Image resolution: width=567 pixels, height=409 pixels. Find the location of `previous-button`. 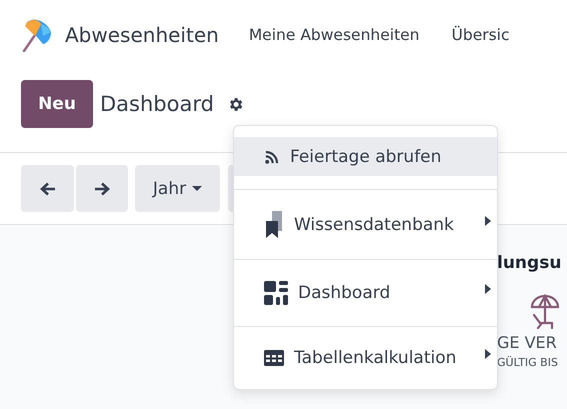

previous-button is located at coordinates (47, 188).